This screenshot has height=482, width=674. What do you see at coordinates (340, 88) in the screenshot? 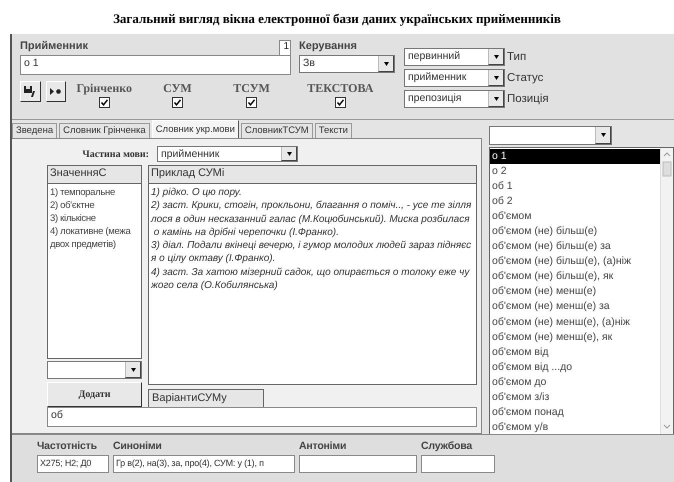
I see `source-label: ТЕКСТОВА` at bounding box center [340, 88].